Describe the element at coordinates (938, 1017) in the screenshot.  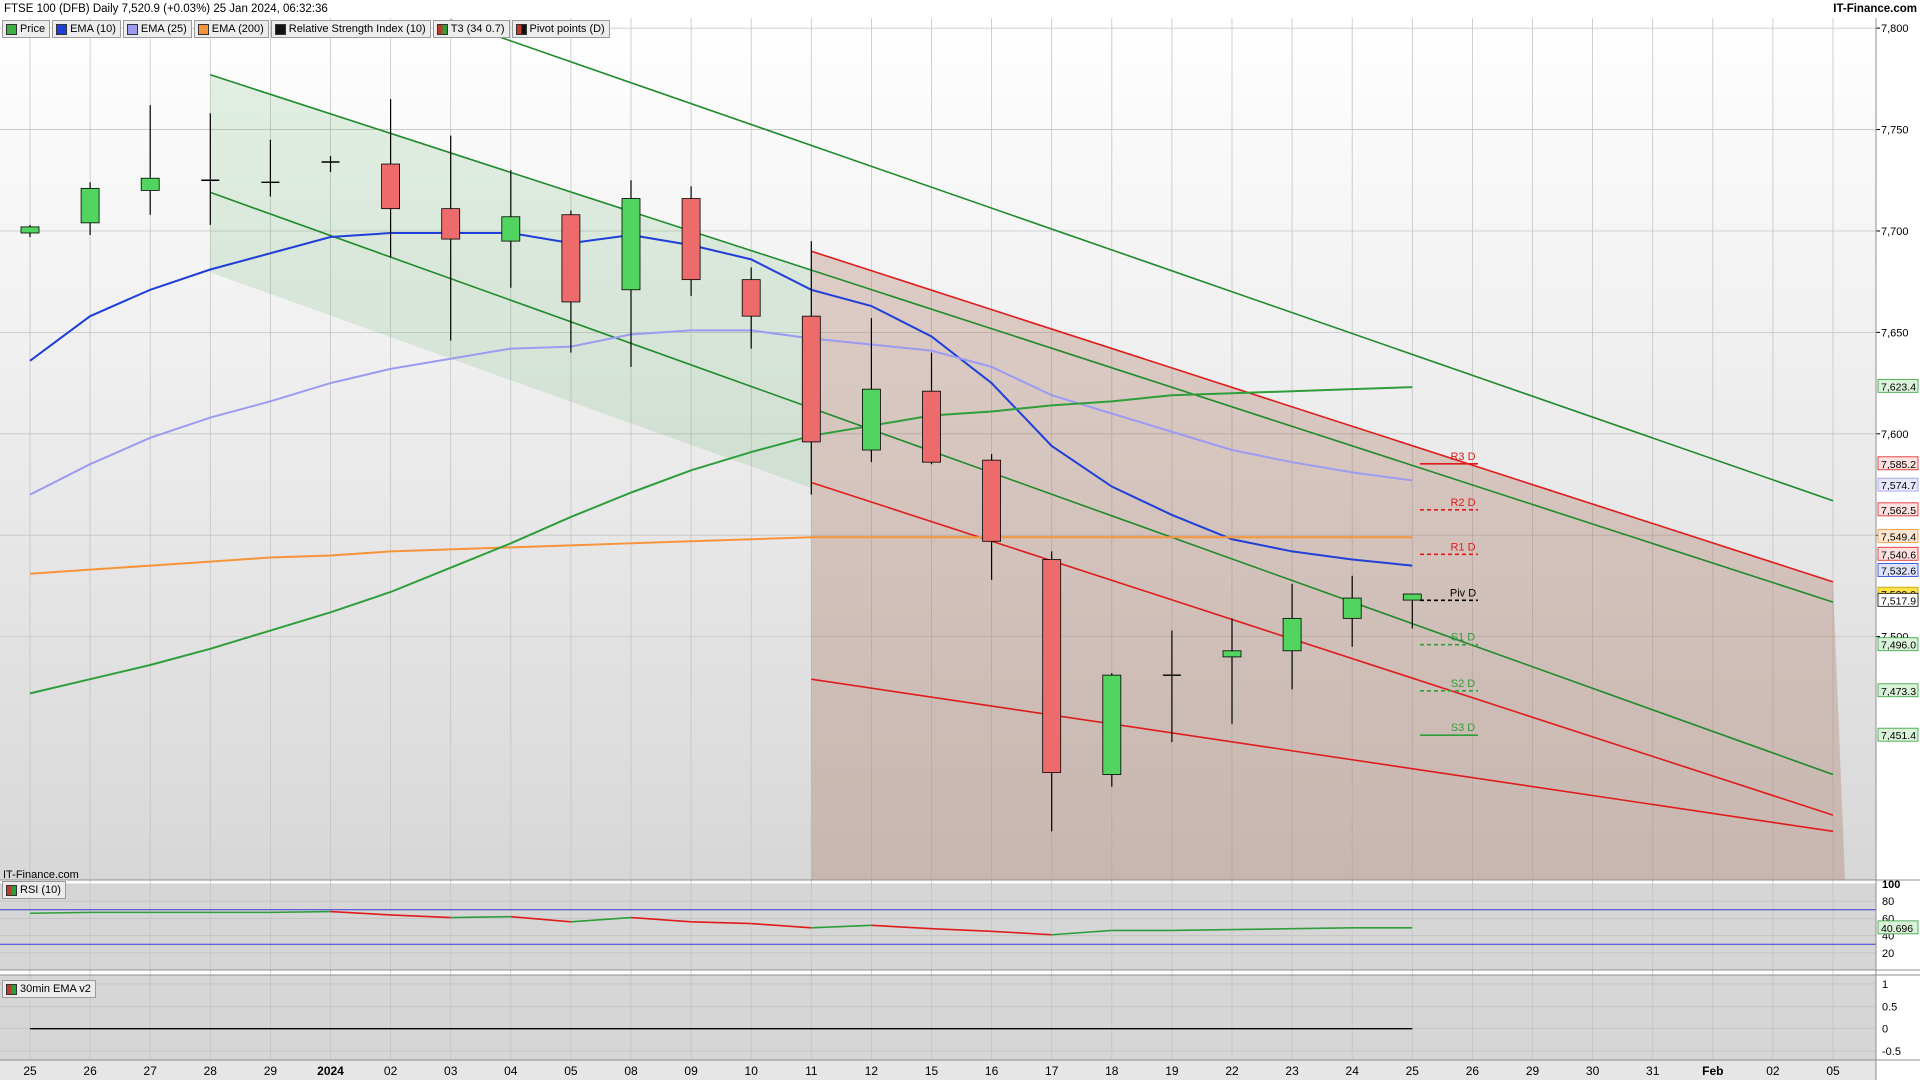
I see `ema-panel-background` at that location.